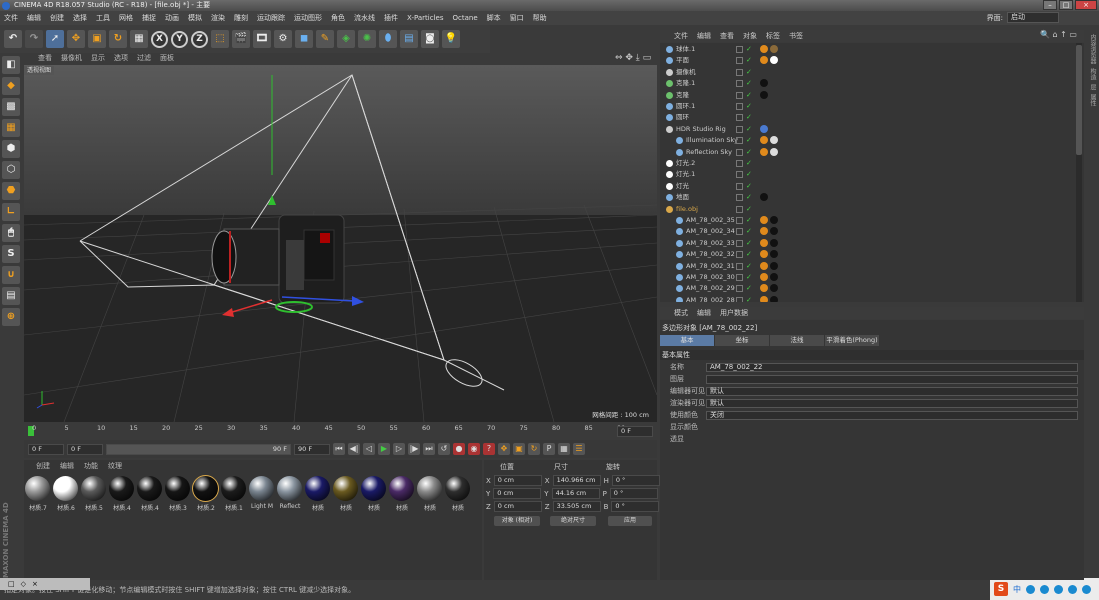  What do you see at coordinates (271, 18) in the screenshot?
I see `menu-item-11: 运动跟踪` at bounding box center [271, 18].